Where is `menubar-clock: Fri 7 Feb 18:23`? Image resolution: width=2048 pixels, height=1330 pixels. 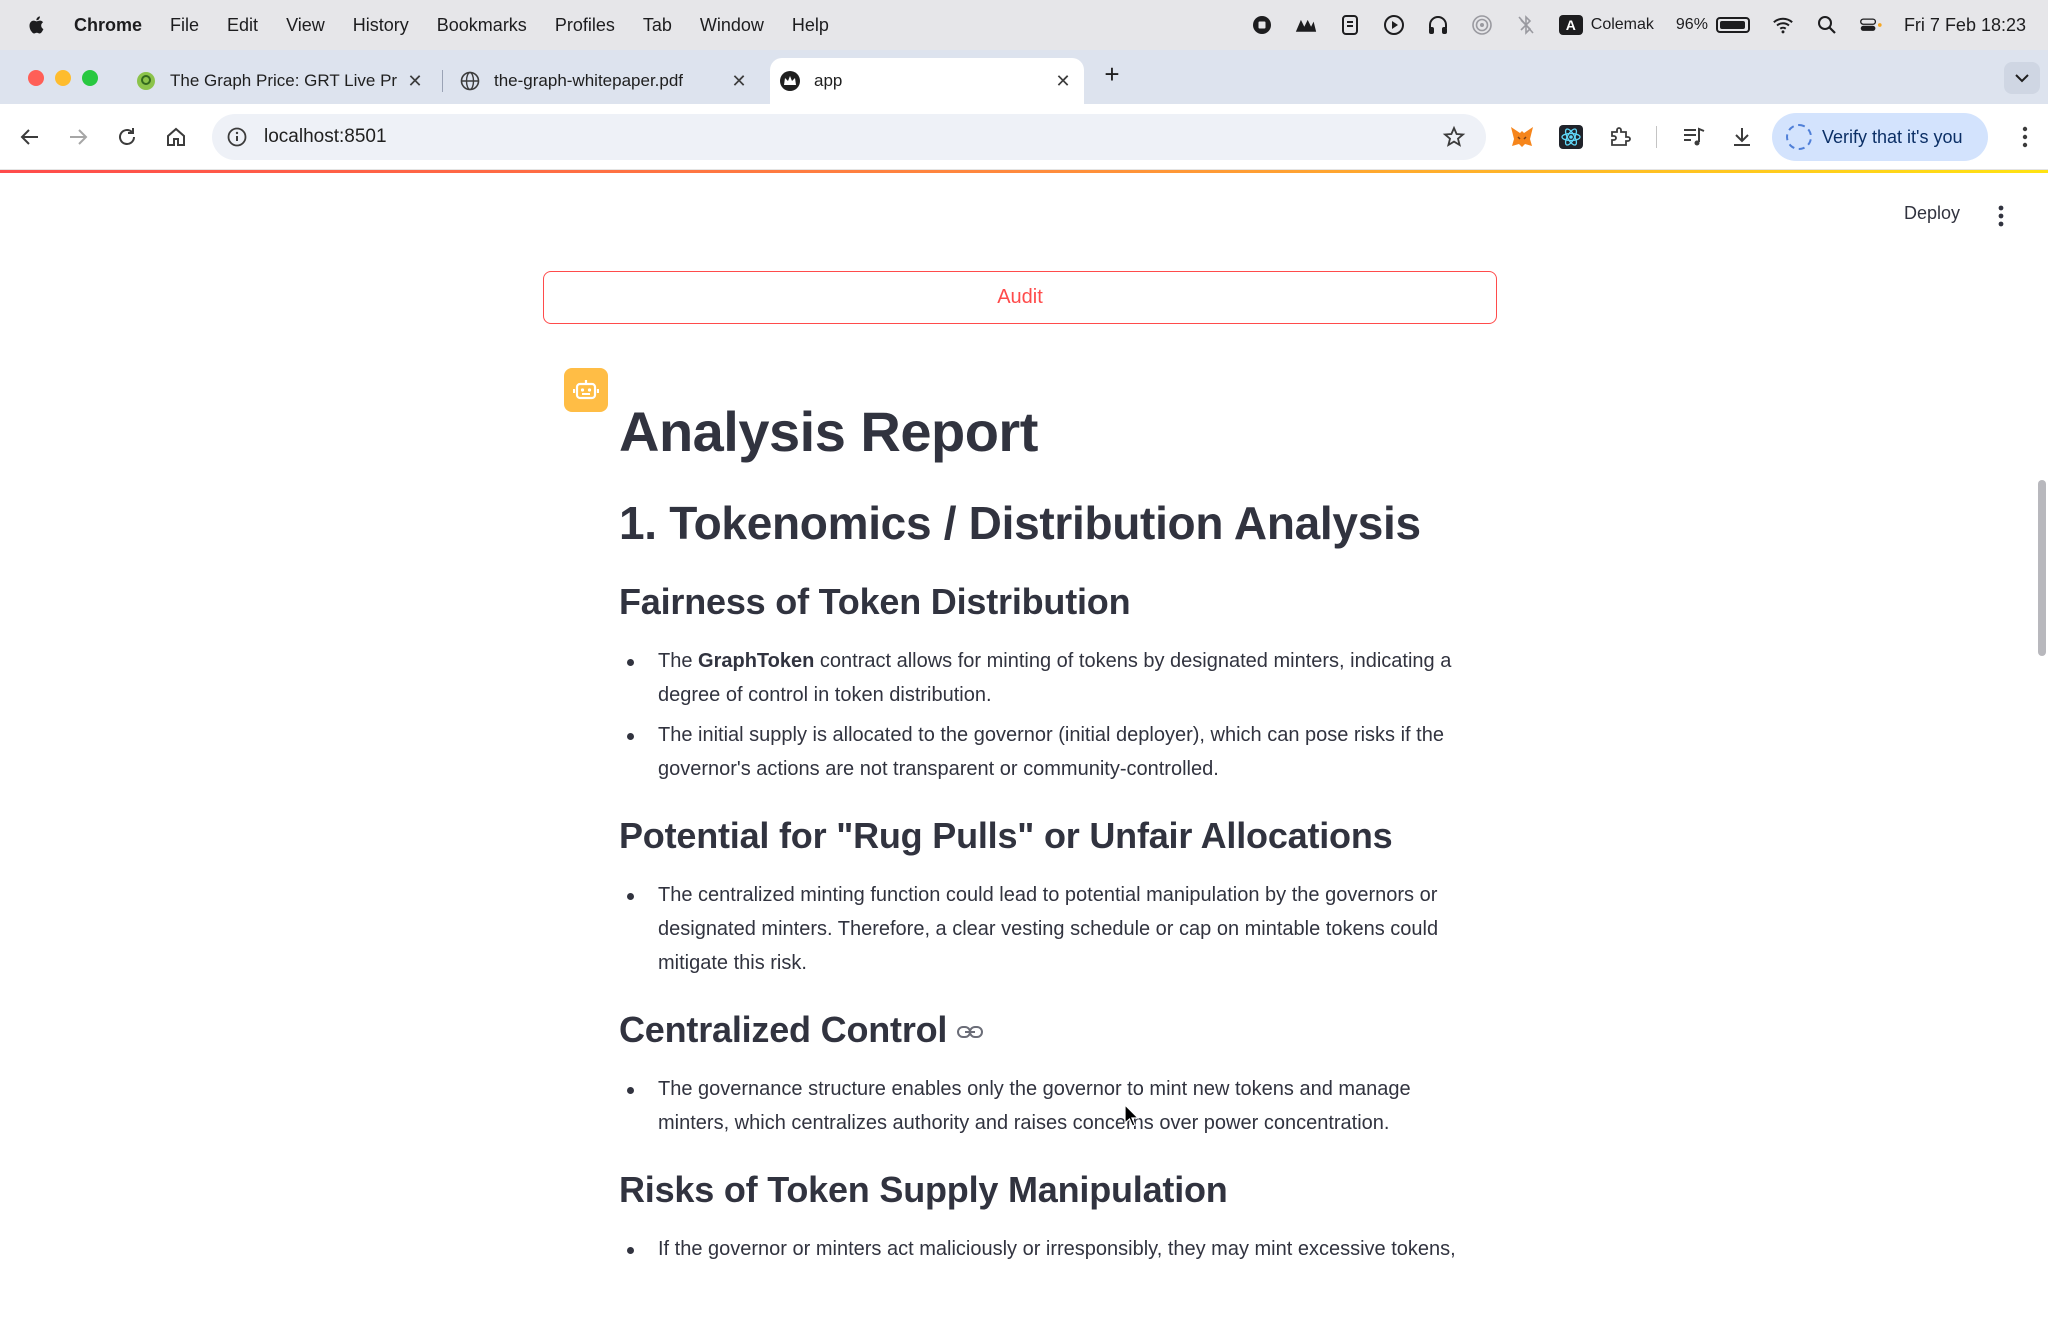 menubar-clock: Fri 7 Feb 18:23 is located at coordinates (1965, 25).